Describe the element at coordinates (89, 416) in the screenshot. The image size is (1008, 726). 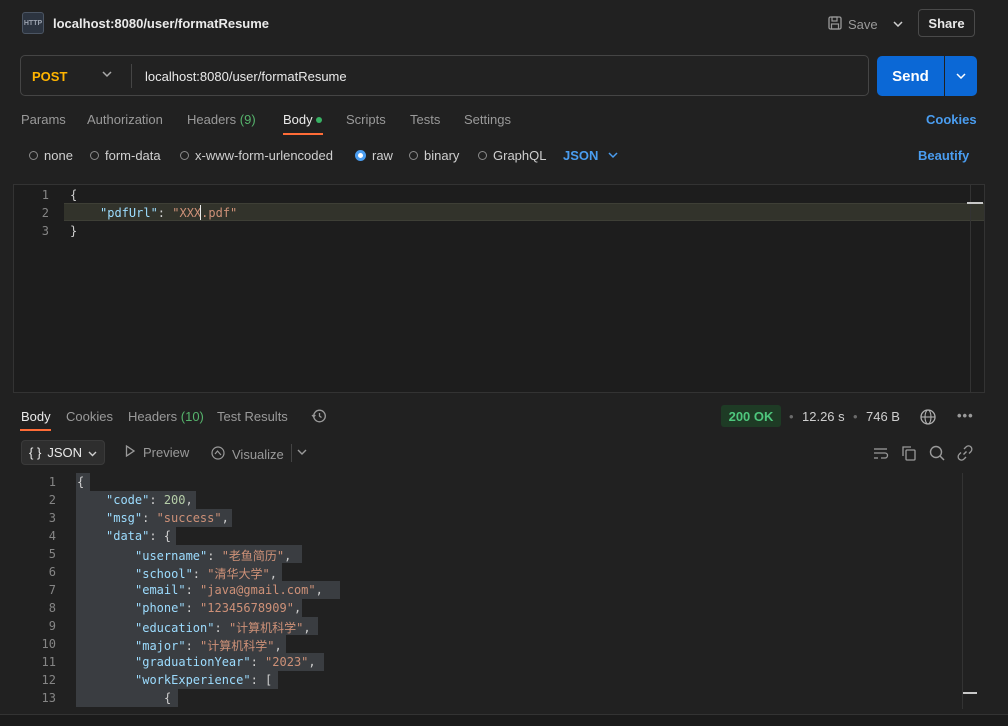
I see `response-tab-cookies: Cookies` at that location.